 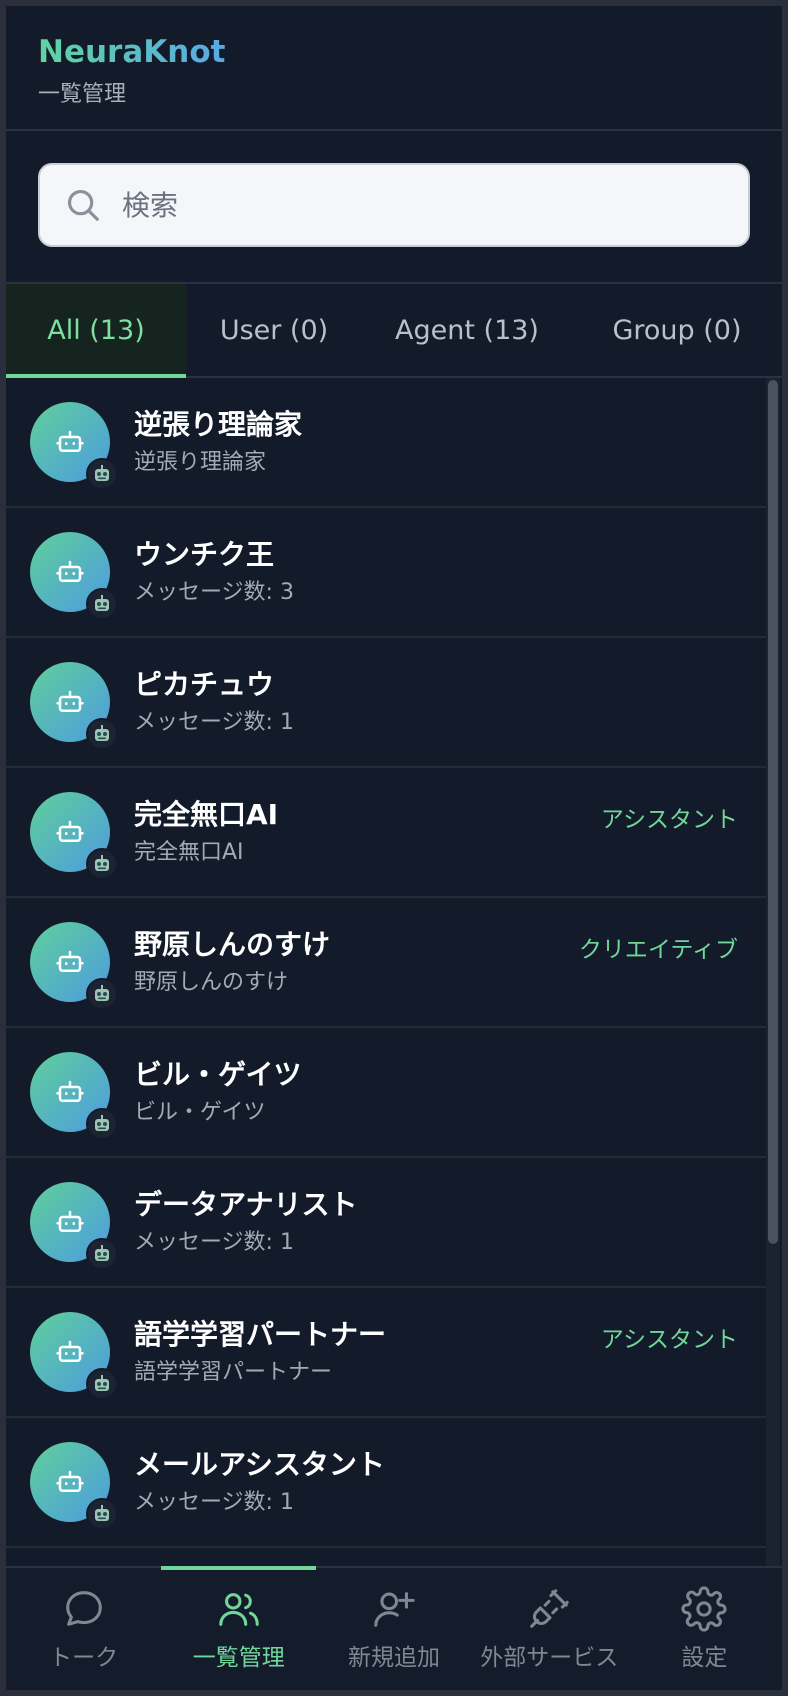 I want to click on nav-label: 設定, so click(x=704, y=1658).